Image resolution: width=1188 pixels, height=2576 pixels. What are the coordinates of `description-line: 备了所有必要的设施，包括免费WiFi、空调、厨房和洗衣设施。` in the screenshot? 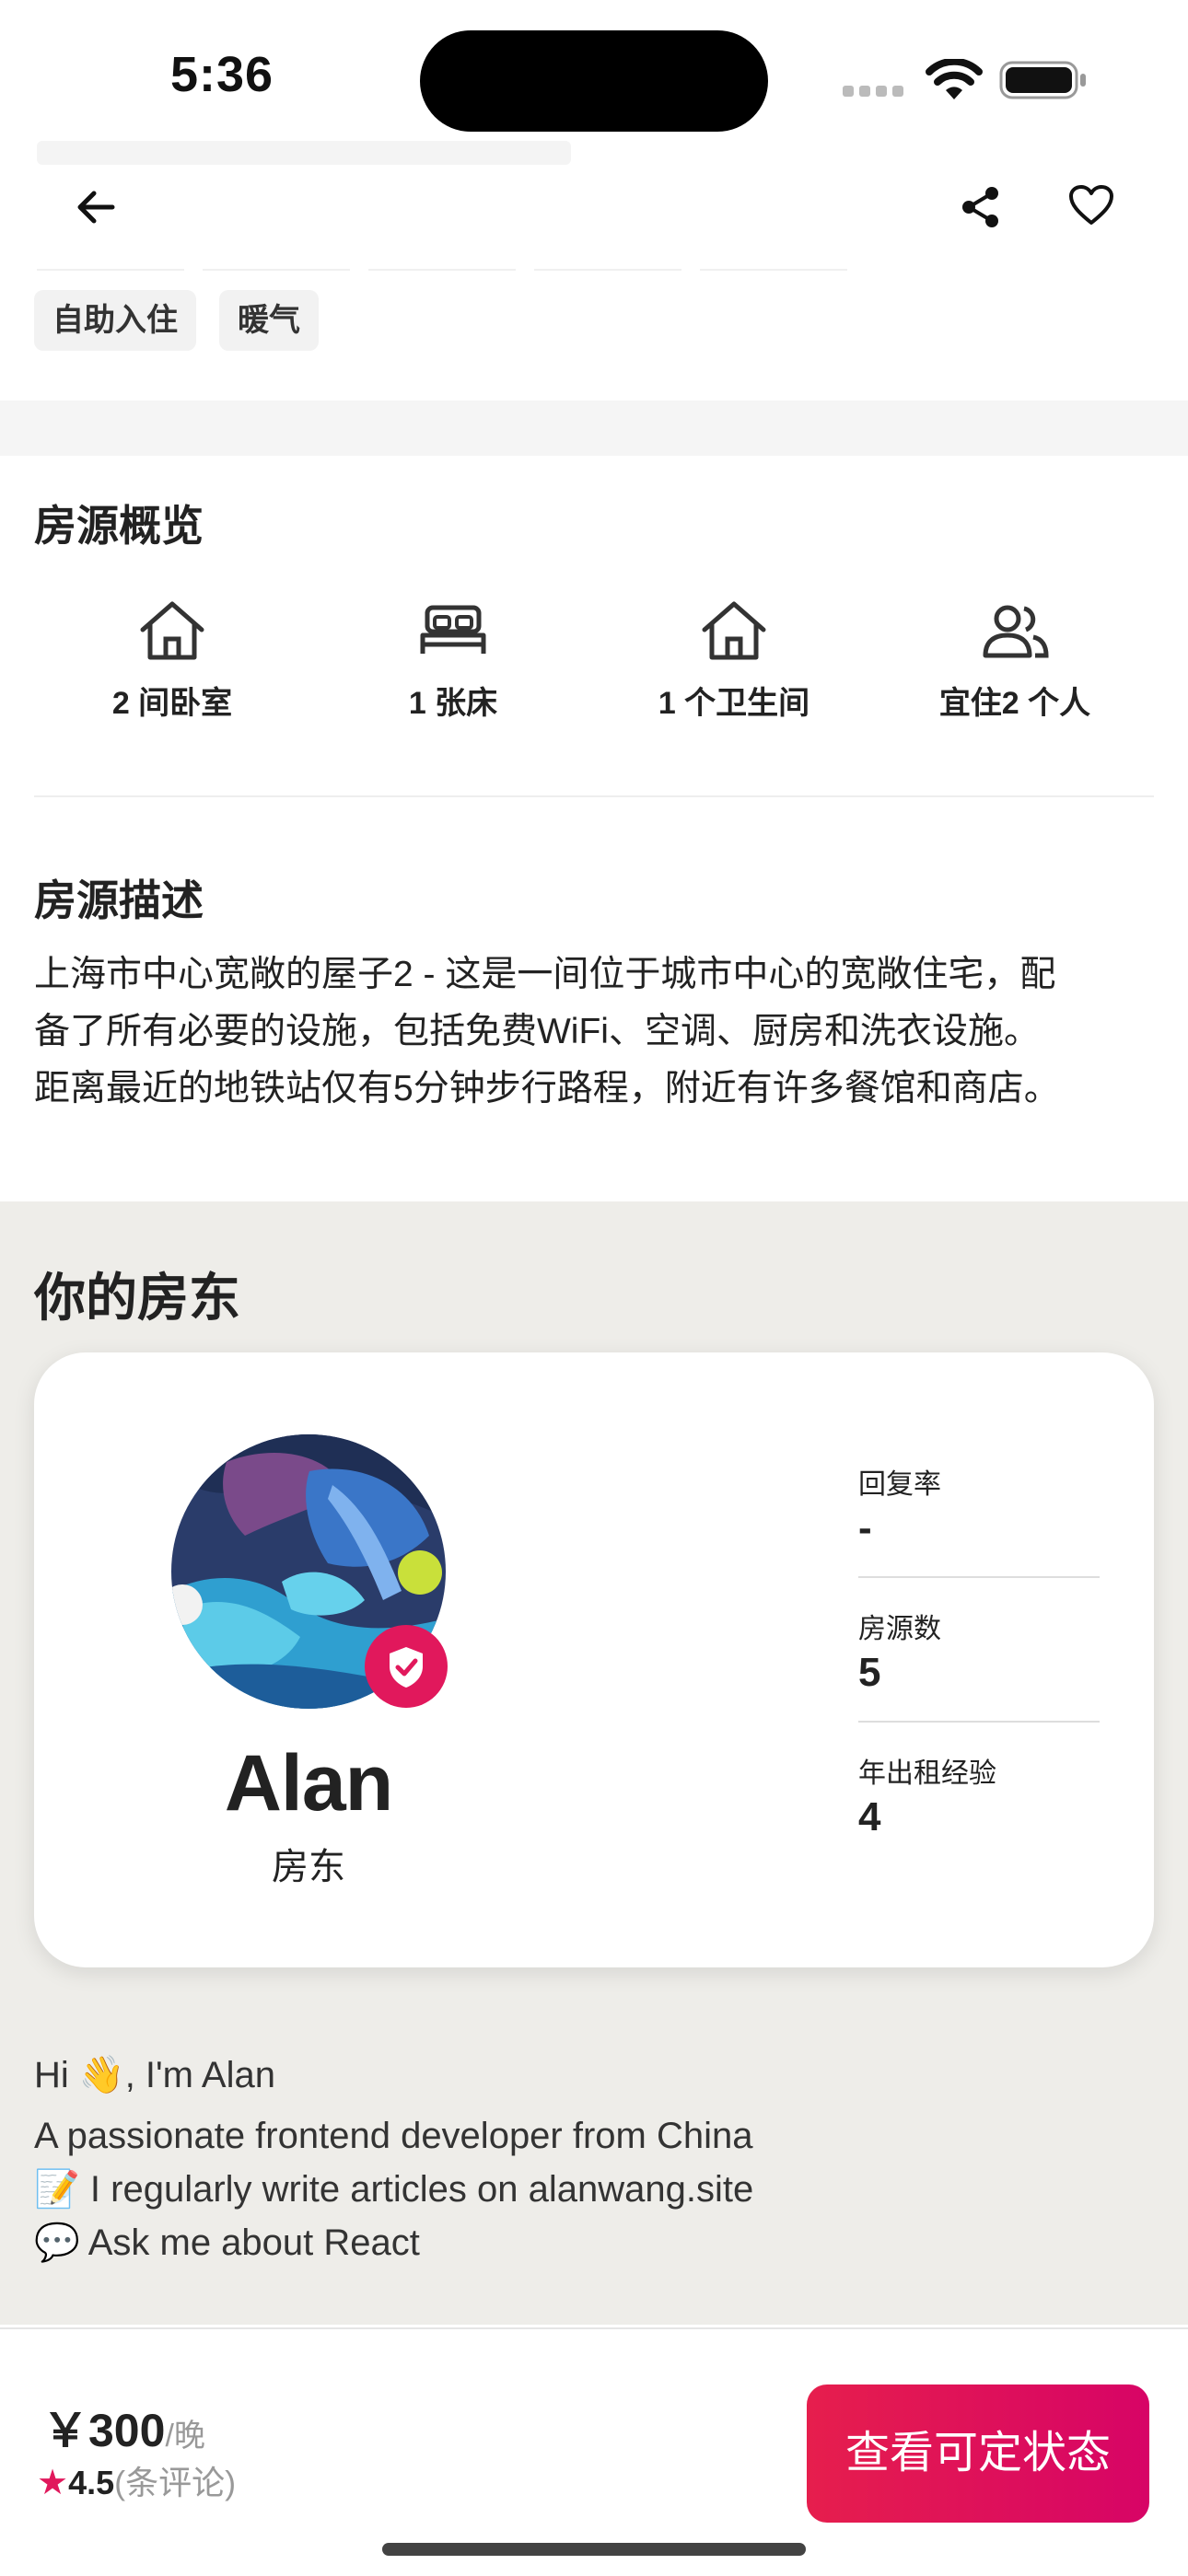 It's located at (537, 1031).